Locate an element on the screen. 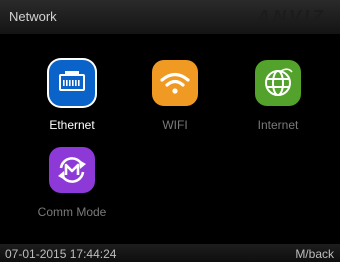  ethernet-port-icon is located at coordinates (72, 83).